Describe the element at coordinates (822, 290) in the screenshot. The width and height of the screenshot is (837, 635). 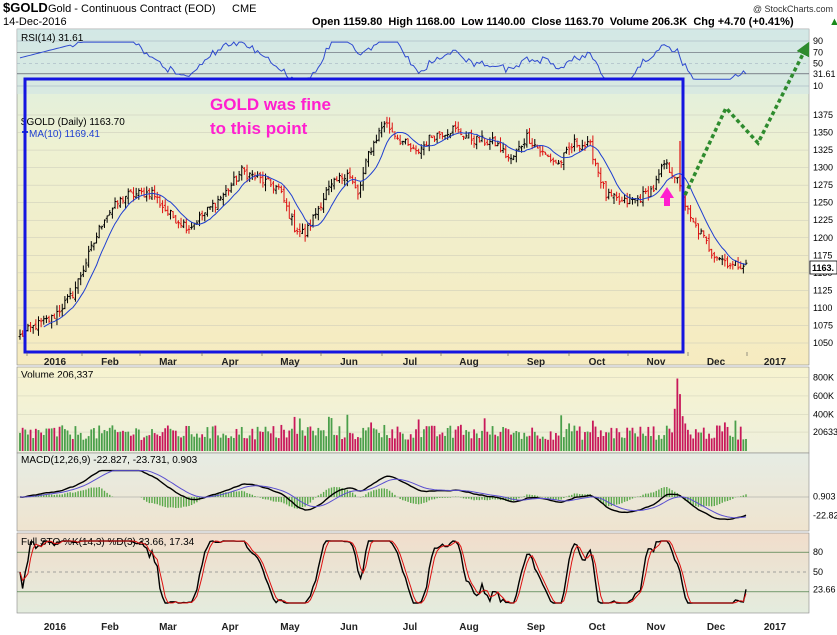
I see `price-tick-label: 1125` at that location.